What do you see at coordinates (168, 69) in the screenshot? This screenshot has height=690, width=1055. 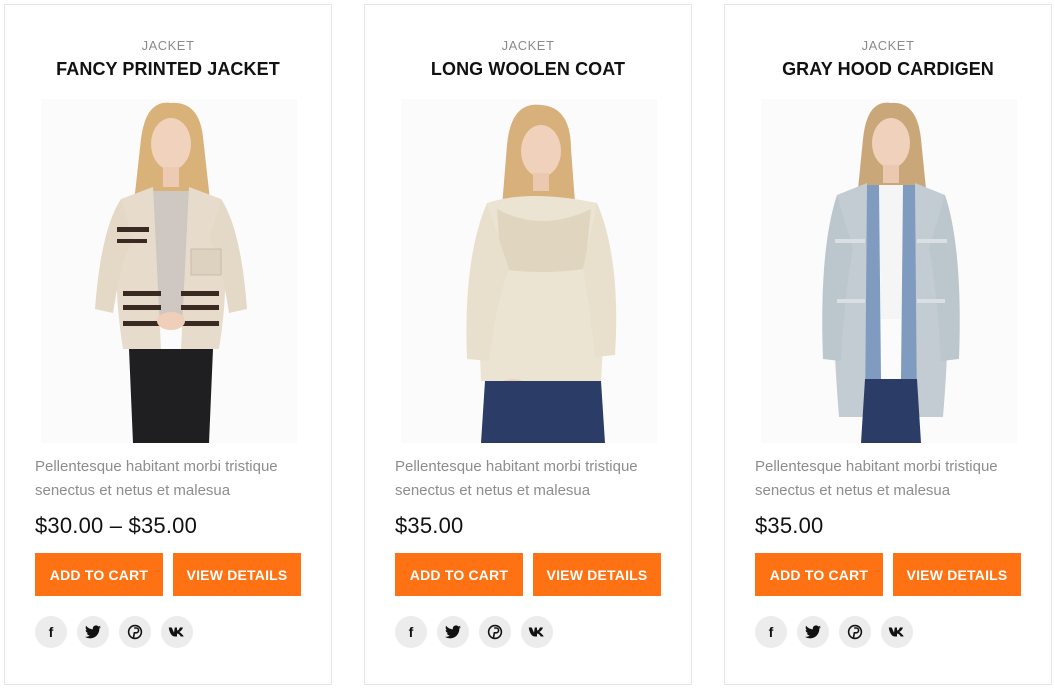 I see `product-title: FANCY PRINTED JACKET` at bounding box center [168, 69].